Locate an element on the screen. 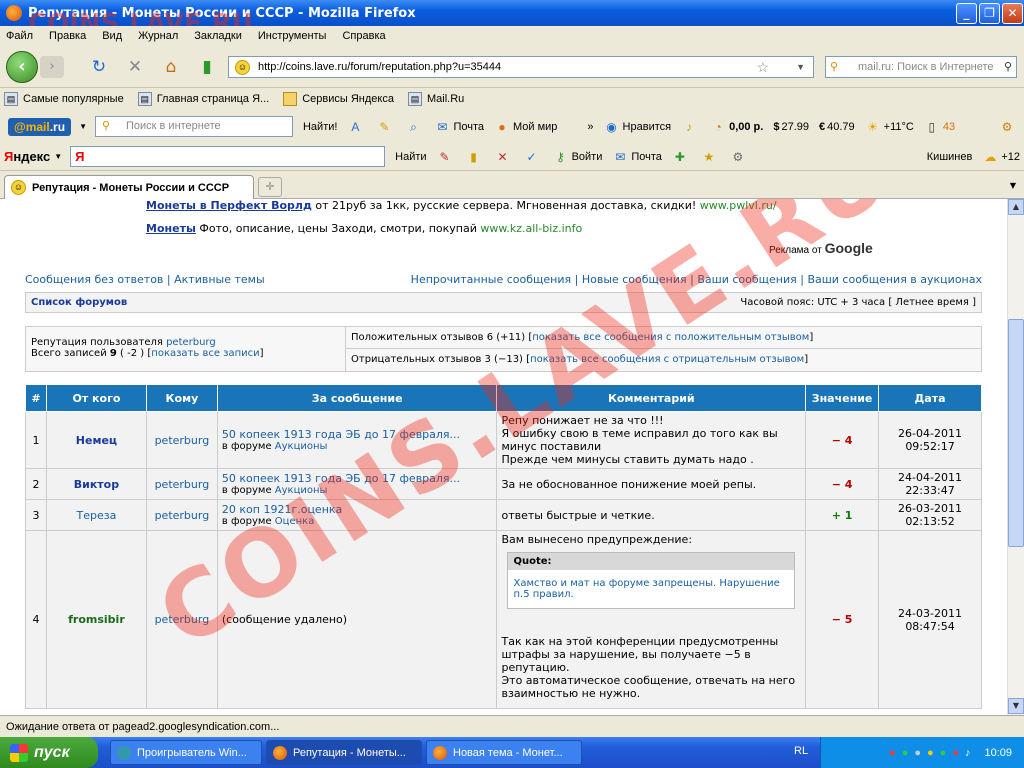  volume-icon: ♪ is located at coordinates (968, 753).